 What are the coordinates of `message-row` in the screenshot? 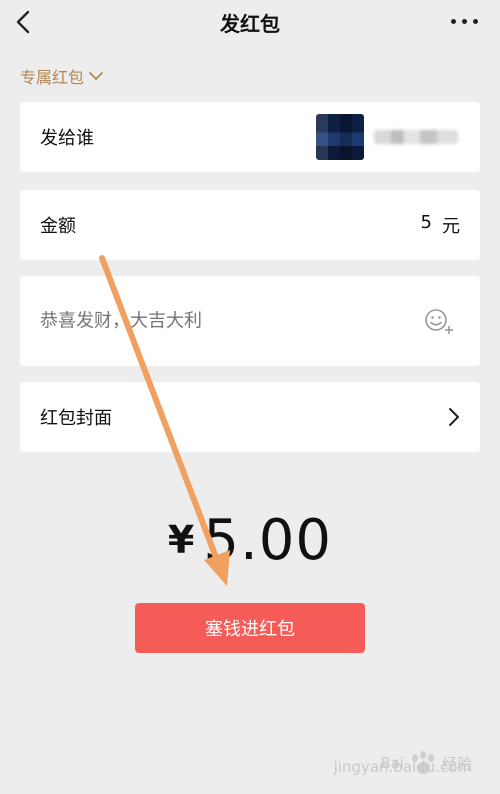 It's located at (250, 321).